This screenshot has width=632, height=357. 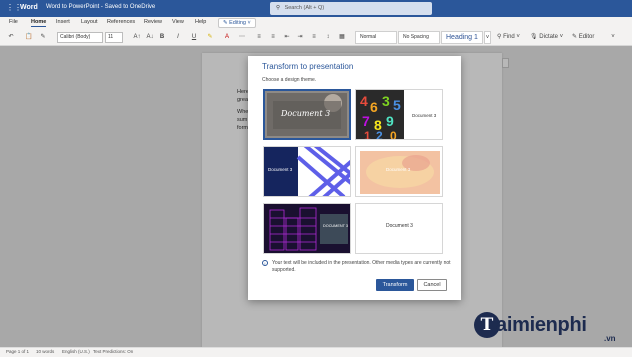 I want to click on undo-icon: ↶, so click(x=11, y=37).